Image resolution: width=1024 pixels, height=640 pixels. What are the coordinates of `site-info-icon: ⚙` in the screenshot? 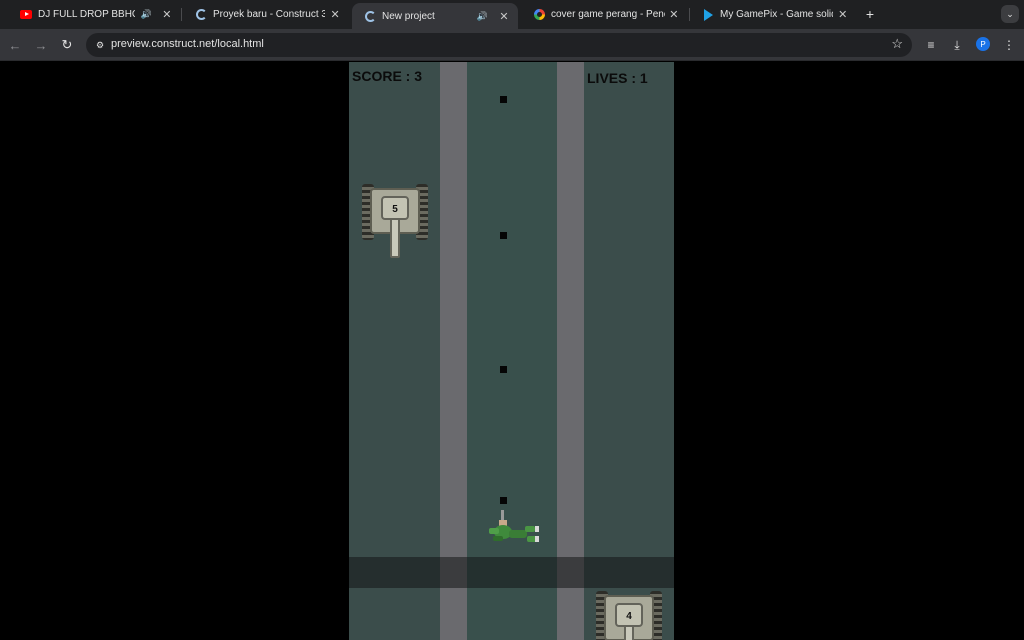 It's located at (100, 45).